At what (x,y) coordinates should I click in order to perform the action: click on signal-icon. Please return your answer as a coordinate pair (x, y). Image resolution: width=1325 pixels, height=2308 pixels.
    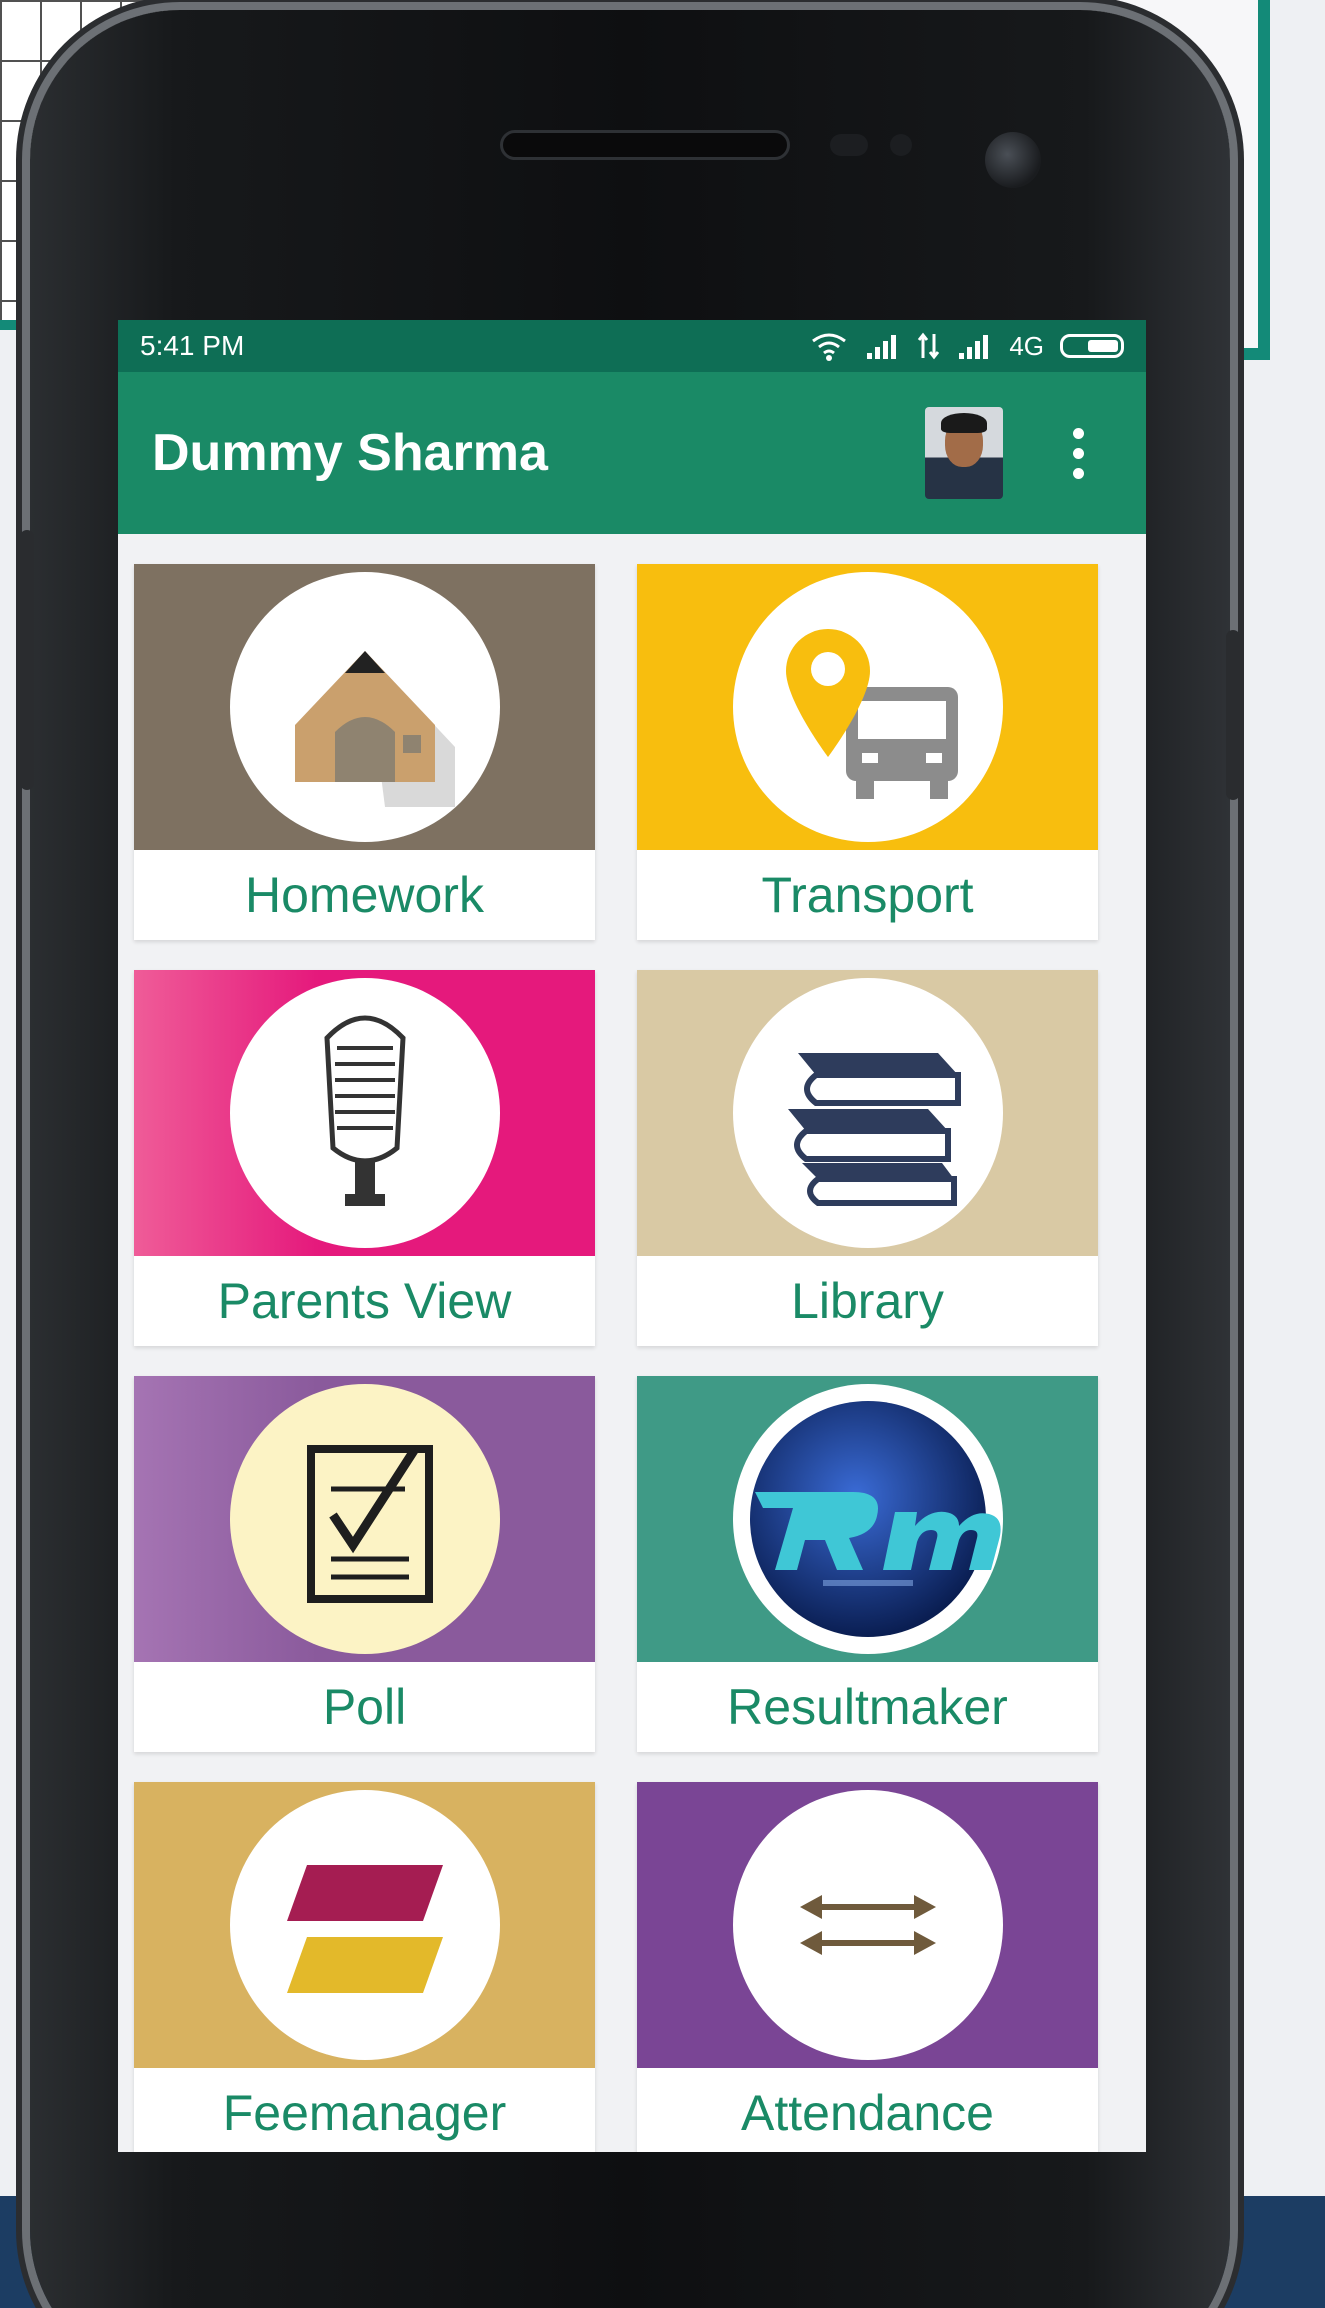
    Looking at the image, I should click on (882, 347).